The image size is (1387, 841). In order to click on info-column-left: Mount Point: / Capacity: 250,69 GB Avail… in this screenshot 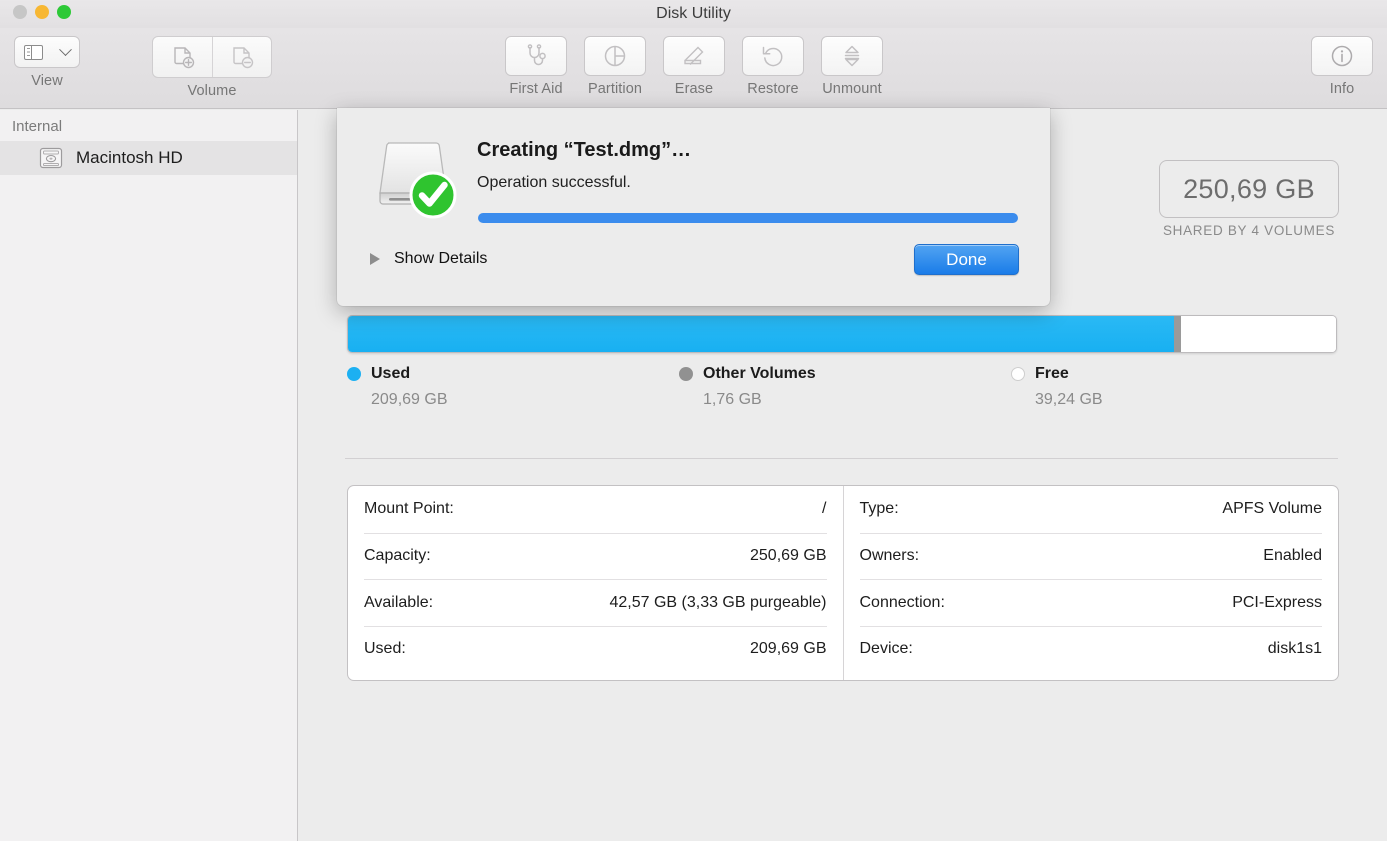, I will do `click(595, 583)`.